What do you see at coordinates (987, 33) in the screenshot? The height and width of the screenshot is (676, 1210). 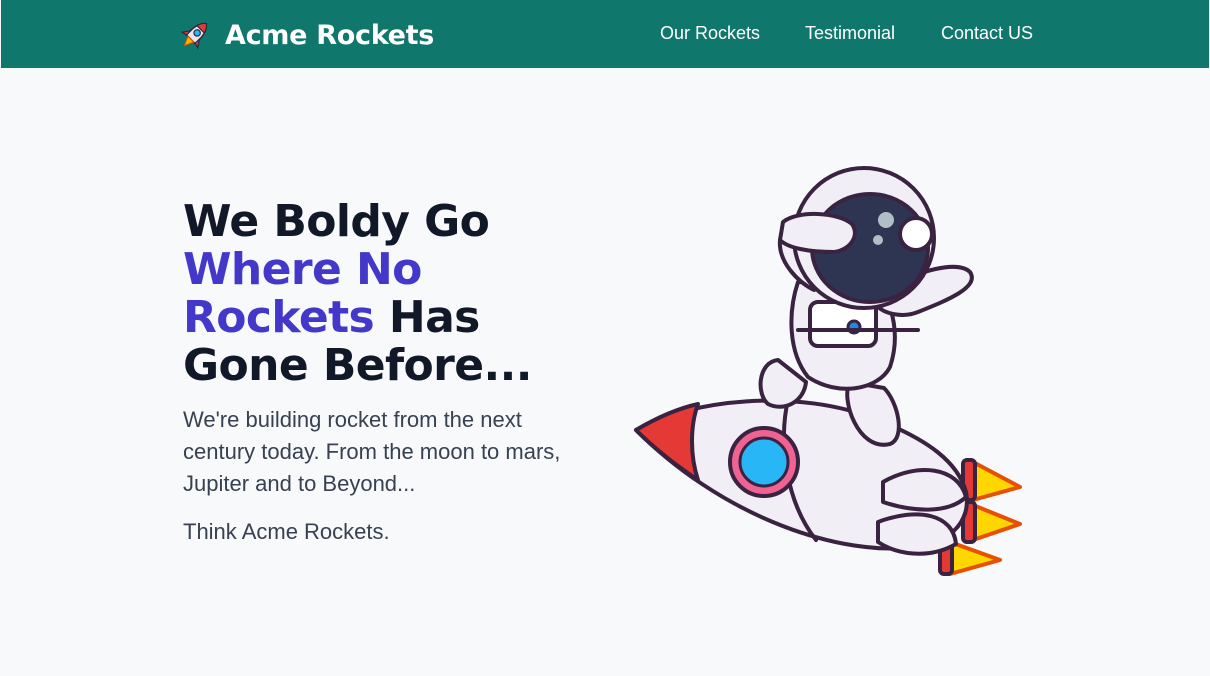 I see `nav-link-contact-us: Contact US` at bounding box center [987, 33].